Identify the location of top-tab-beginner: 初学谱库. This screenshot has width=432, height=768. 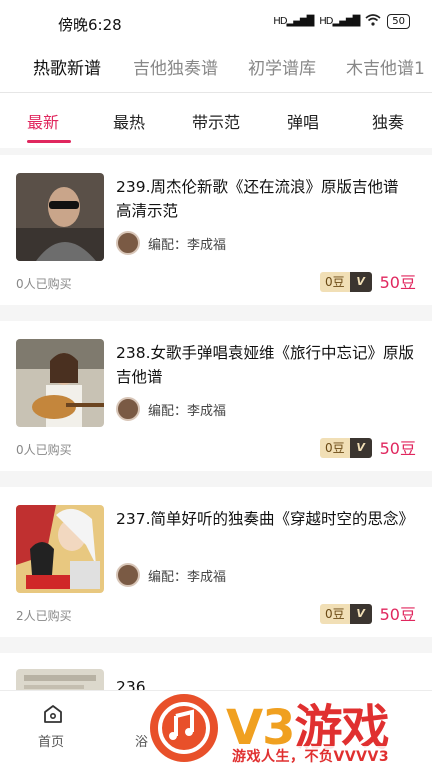
(282, 66).